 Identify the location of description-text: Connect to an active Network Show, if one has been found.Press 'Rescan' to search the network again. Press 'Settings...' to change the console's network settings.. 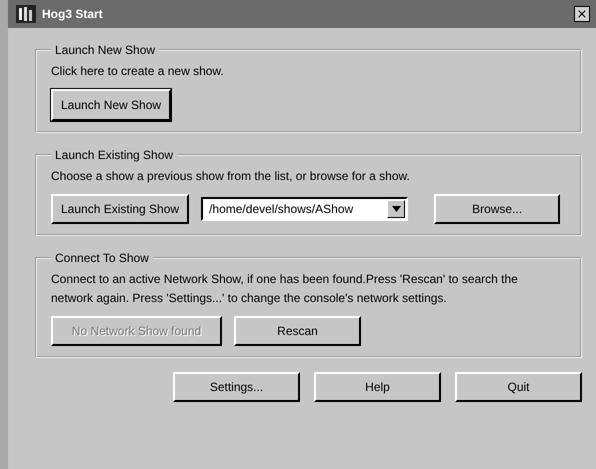
(285, 289).